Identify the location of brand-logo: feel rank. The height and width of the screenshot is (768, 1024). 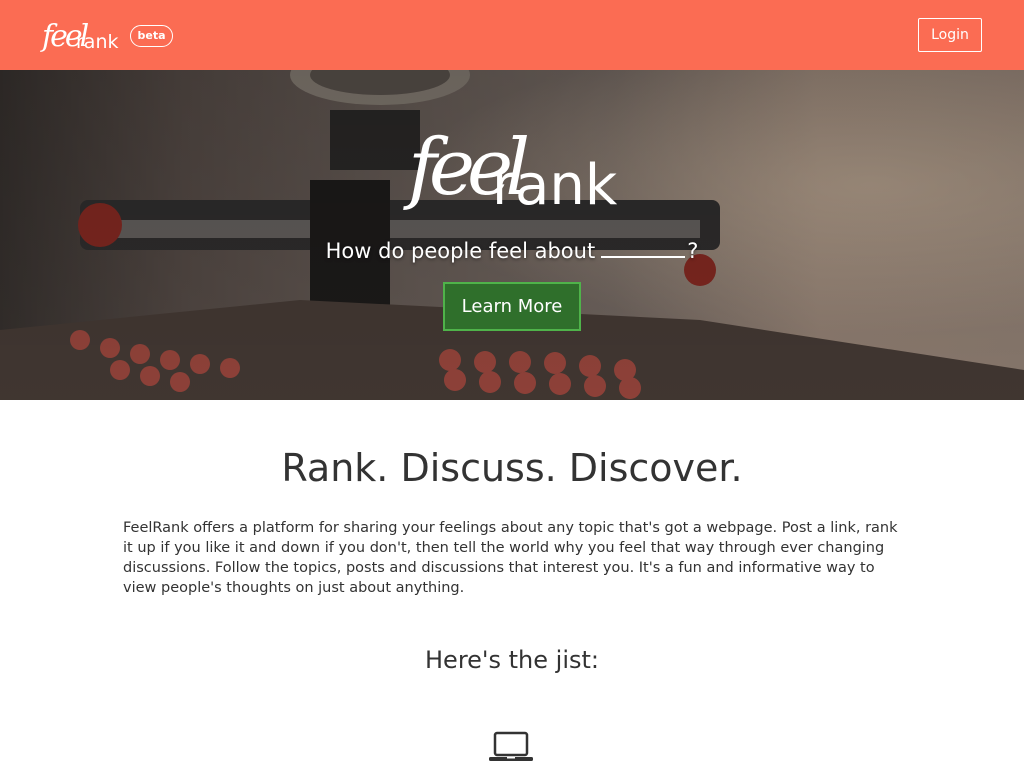
(80, 35).